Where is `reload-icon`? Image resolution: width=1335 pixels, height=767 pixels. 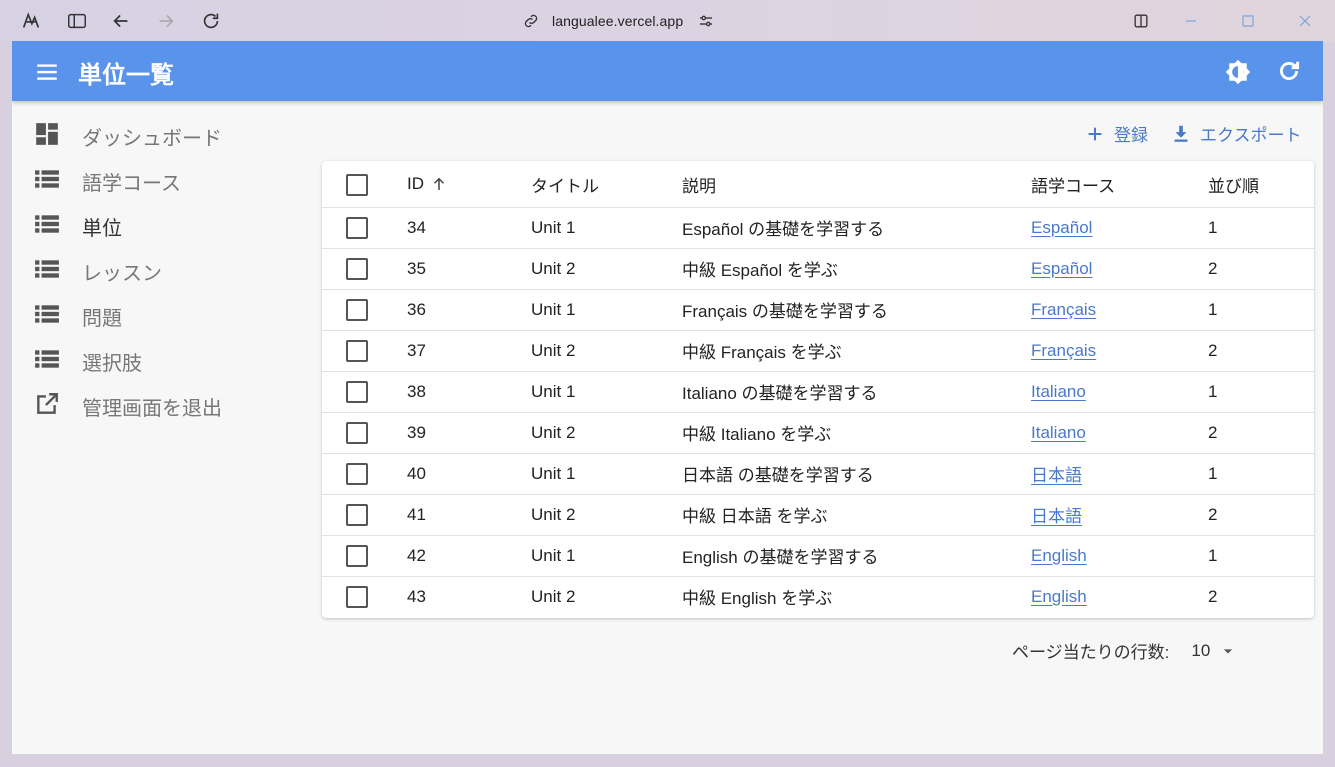 reload-icon is located at coordinates (211, 21).